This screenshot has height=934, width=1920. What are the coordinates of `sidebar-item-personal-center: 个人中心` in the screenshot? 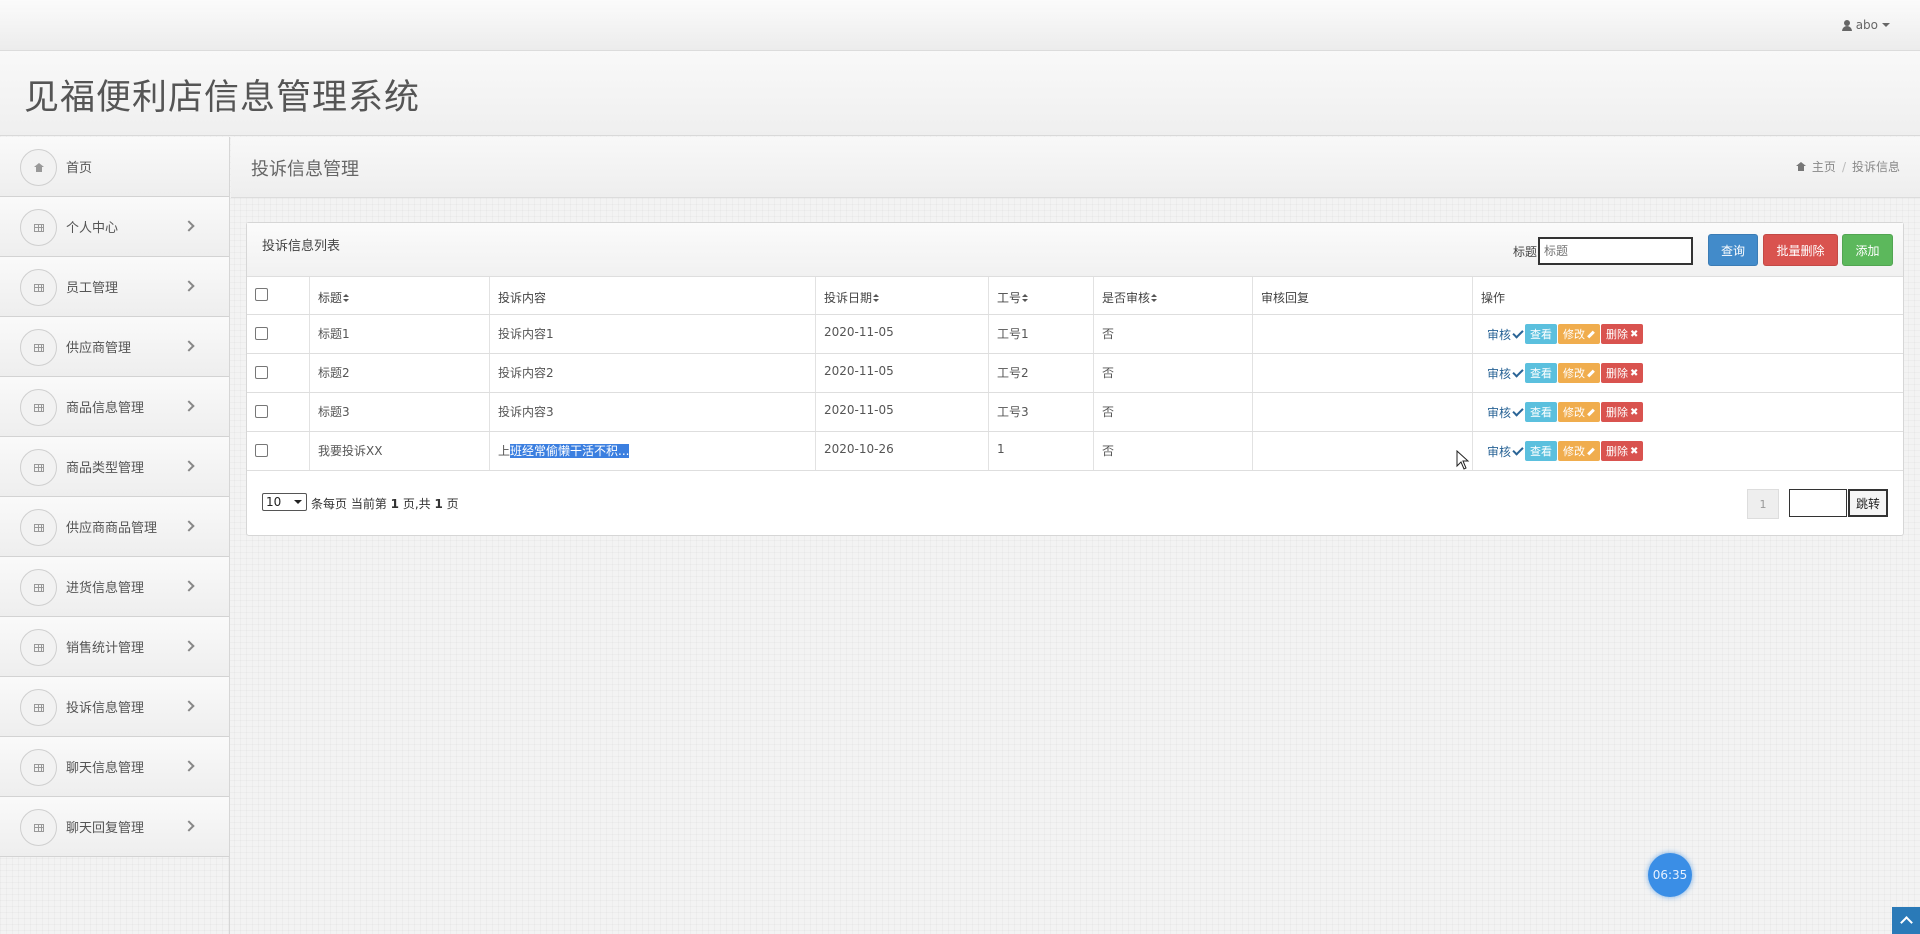 It's located at (114, 227).